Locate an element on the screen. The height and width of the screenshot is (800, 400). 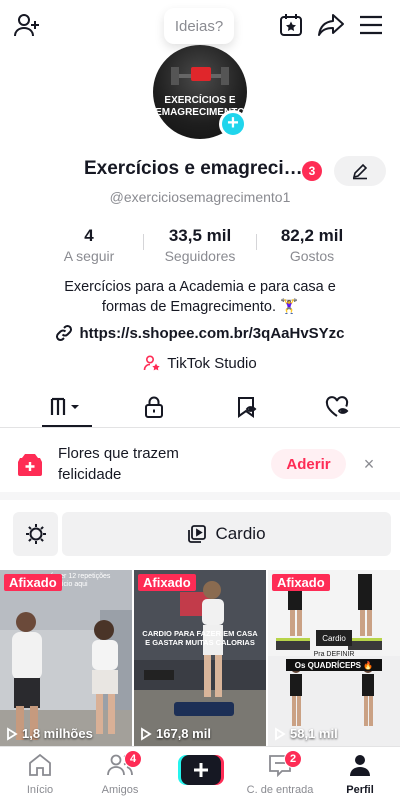
star-calendar-icon is located at coordinates (291, 25).